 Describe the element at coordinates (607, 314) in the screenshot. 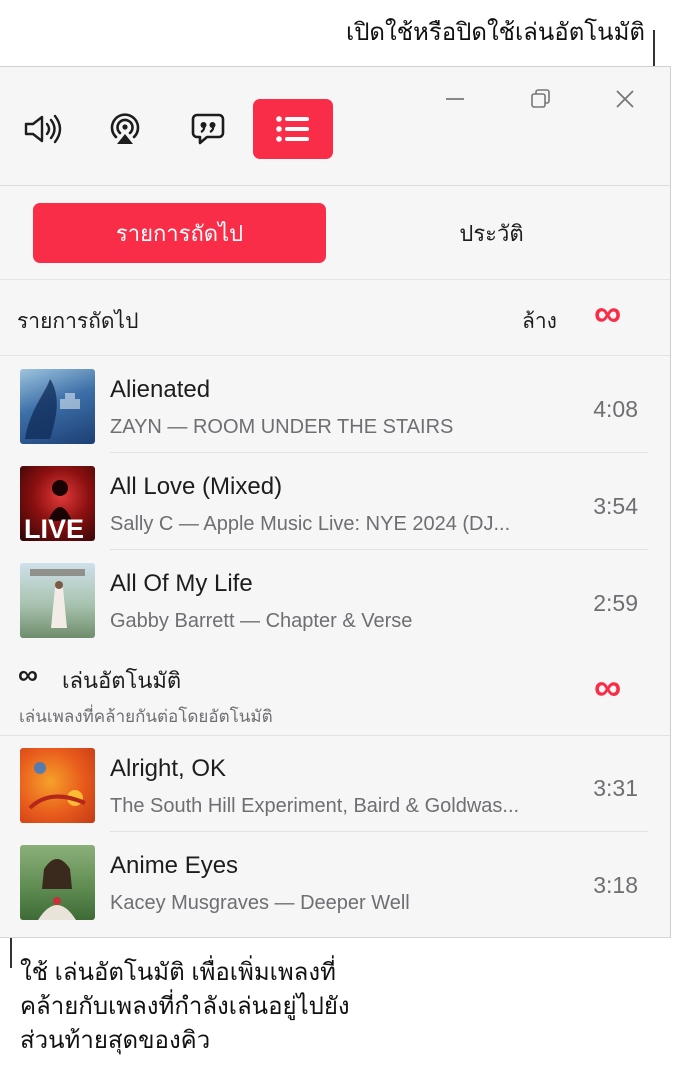

I see `autoplay-toggle-icon: ∞` at that location.